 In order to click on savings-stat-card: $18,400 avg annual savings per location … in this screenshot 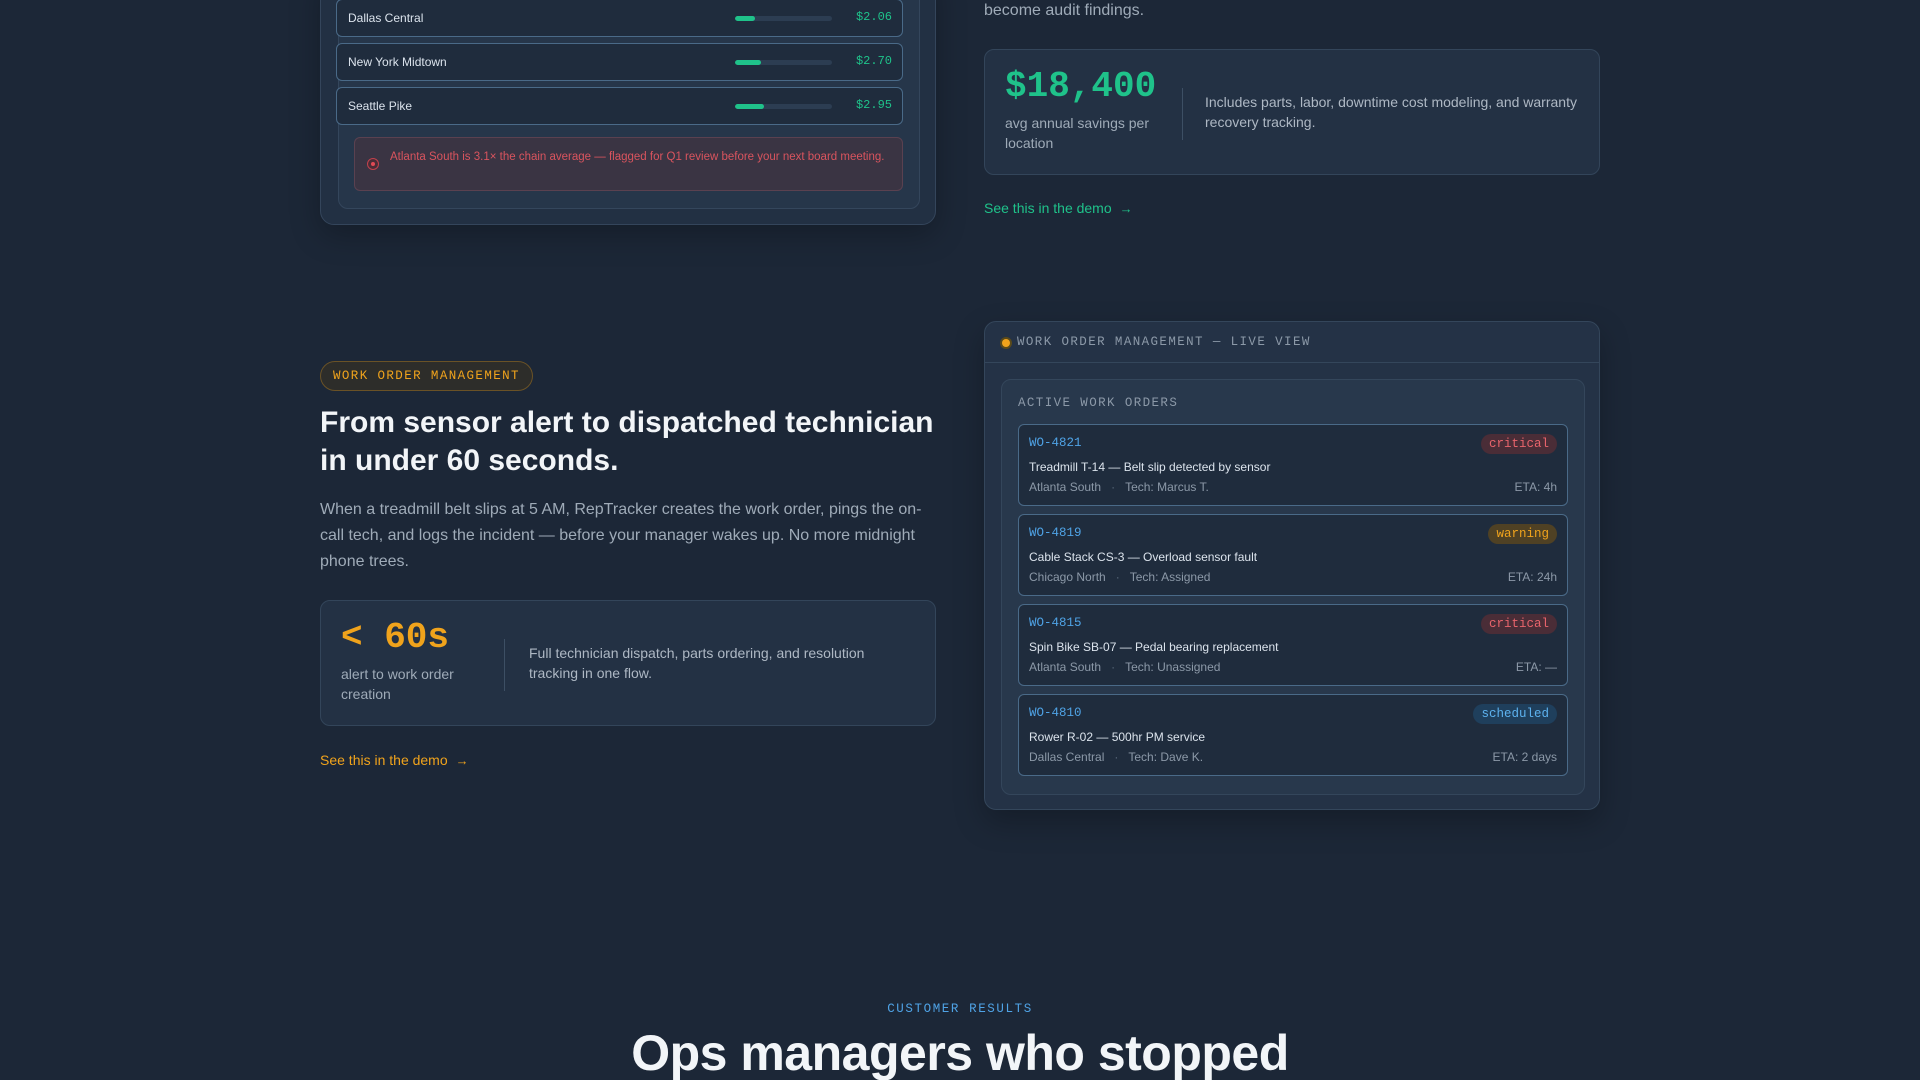, I will do `click(1292, 112)`.